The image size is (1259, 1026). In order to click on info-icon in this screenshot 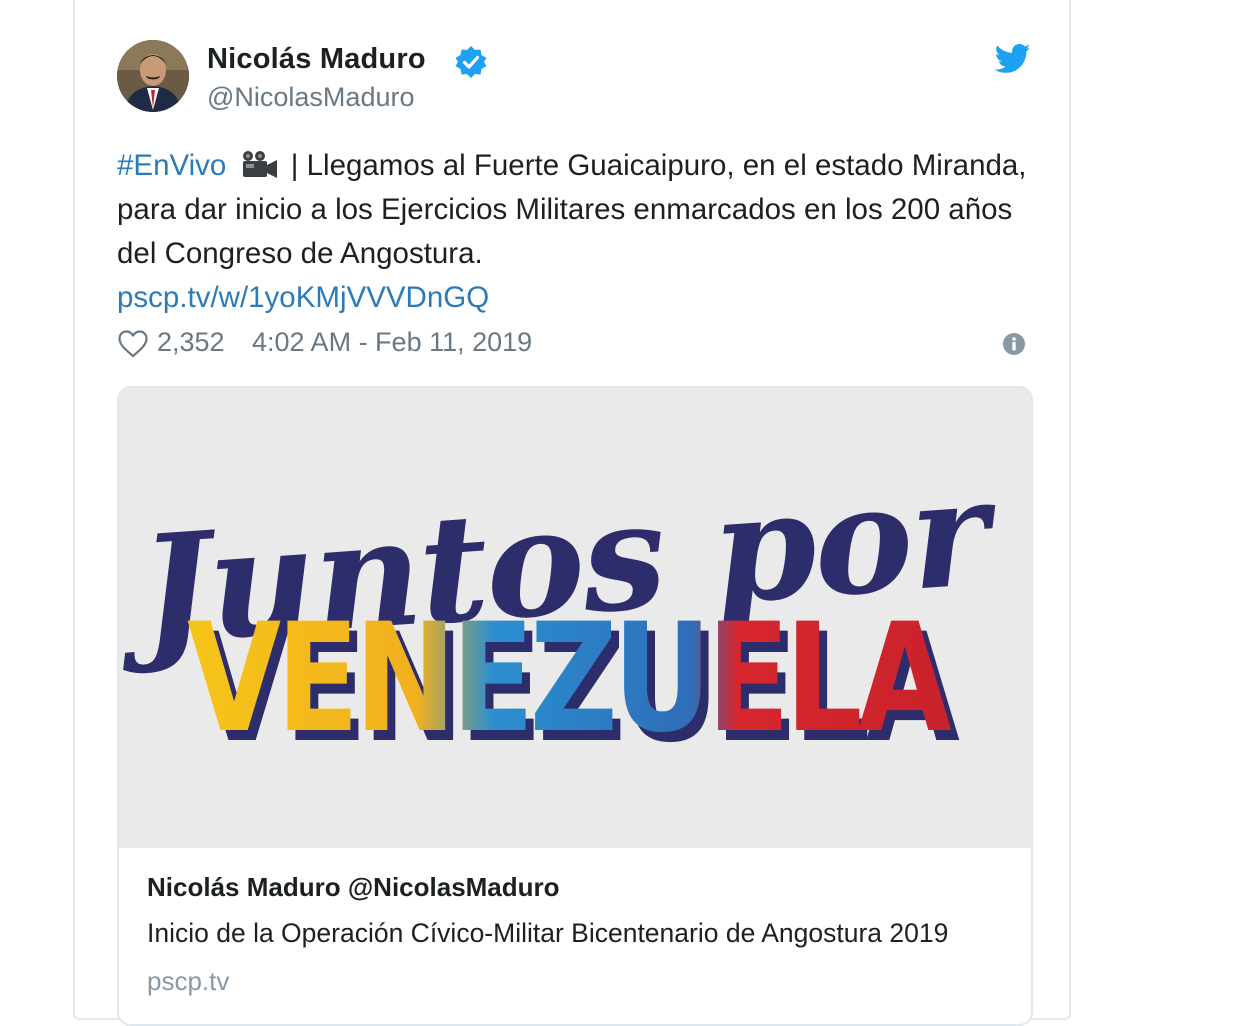, I will do `click(1014, 344)`.